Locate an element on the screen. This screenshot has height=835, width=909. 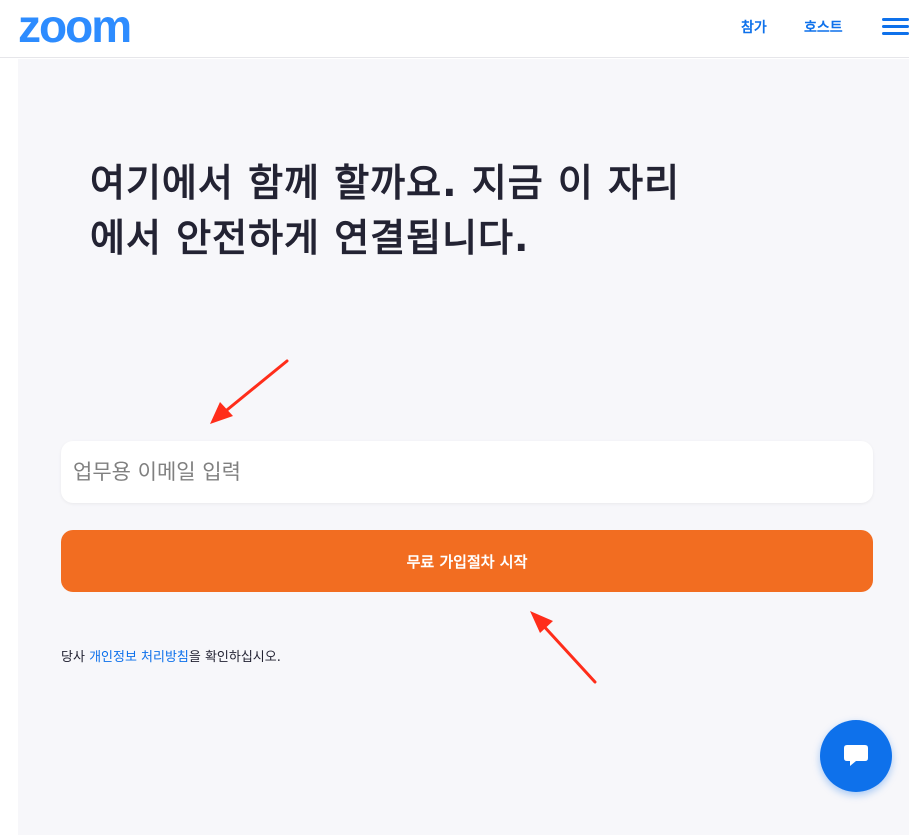
chat-button is located at coordinates (856, 756).